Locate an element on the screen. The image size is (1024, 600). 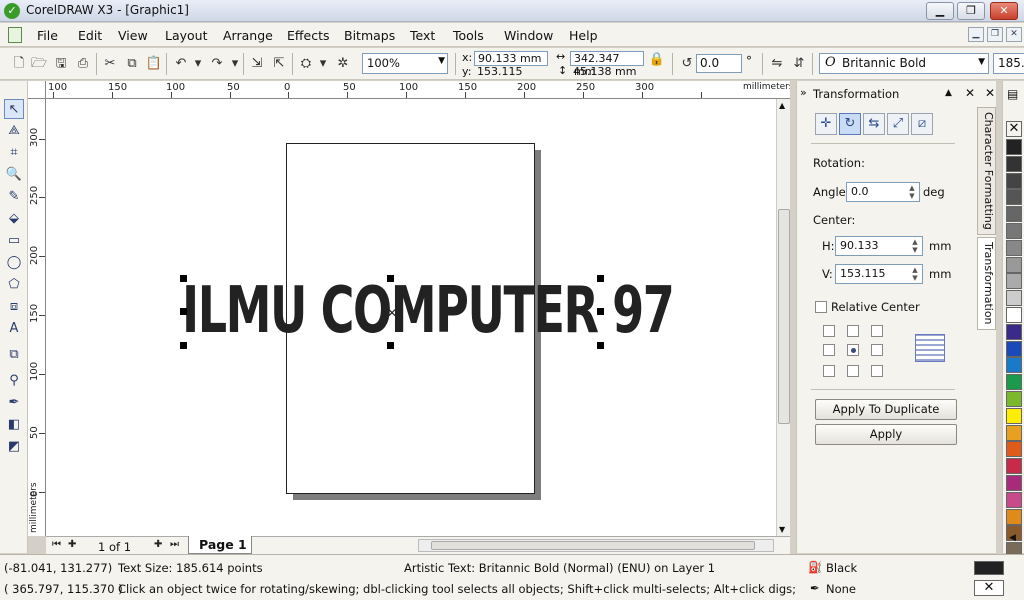
undo-dropdown-icon: ▾ is located at coordinates (198, 64).